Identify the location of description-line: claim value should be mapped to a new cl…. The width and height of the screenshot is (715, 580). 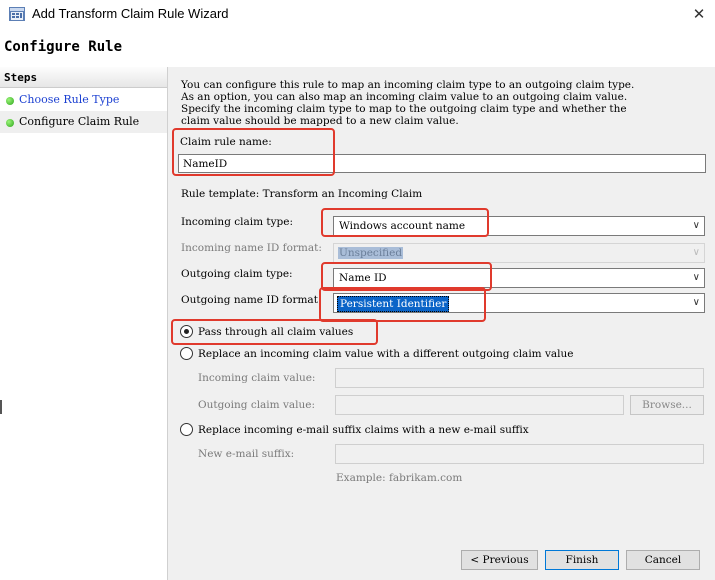
(320, 121).